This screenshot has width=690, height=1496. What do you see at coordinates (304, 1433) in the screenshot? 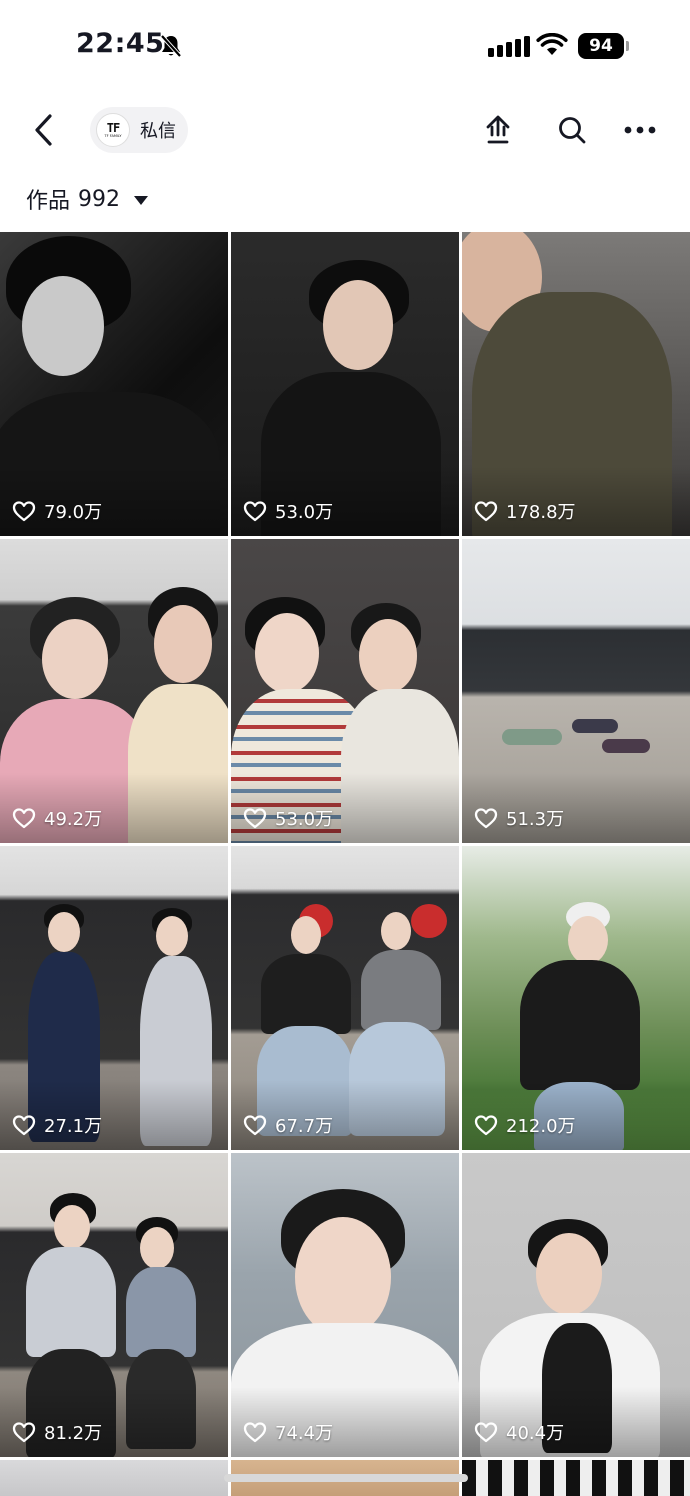
I see `like-count-value: 74.4万` at bounding box center [304, 1433].